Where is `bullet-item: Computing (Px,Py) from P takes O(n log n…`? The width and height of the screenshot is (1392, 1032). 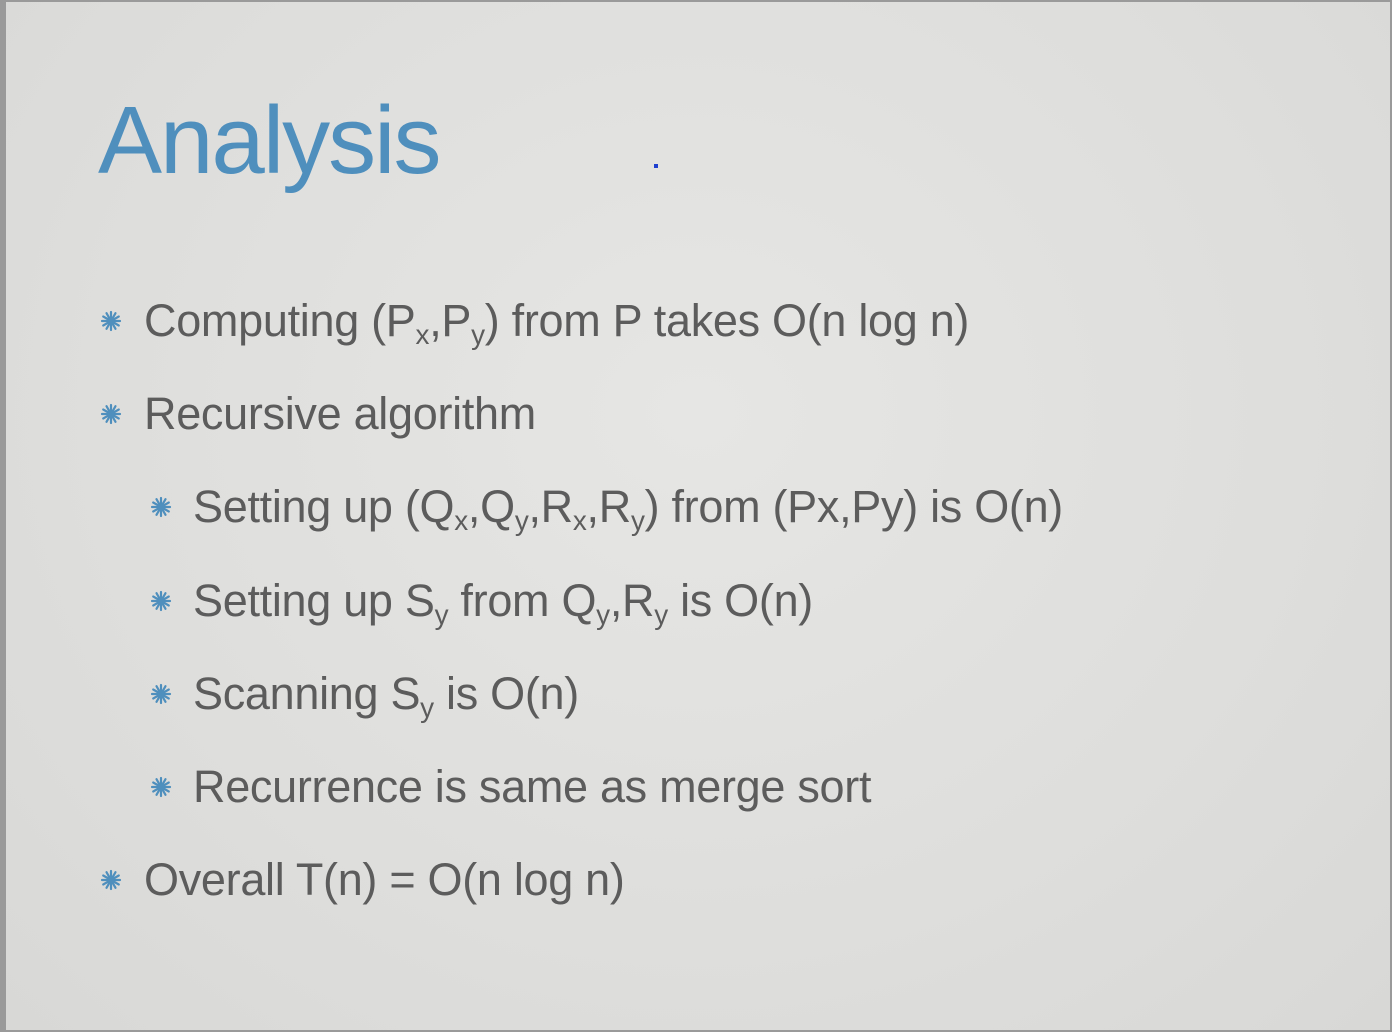
bullet-item: Computing (Px,Py) from P takes O(n log n… is located at coordinates (535, 321).